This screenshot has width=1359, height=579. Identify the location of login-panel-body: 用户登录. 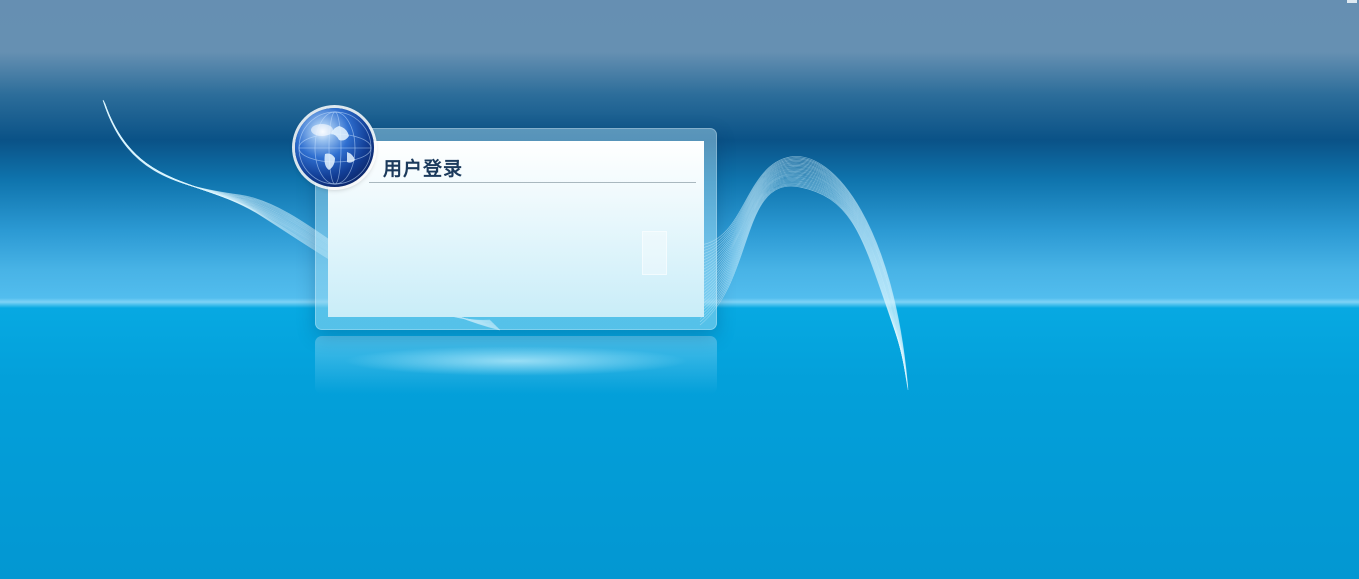
(516, 229).